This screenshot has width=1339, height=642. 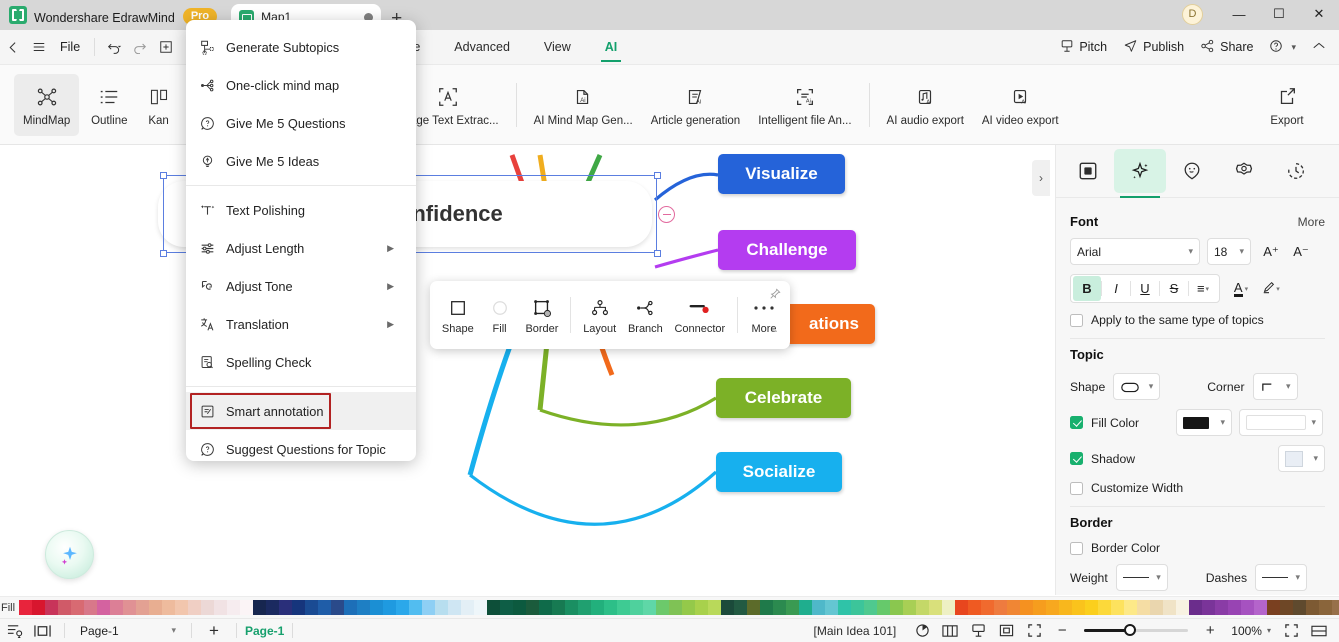 I want to click on view-outline-button: Outline, so click(x=109, y=105).